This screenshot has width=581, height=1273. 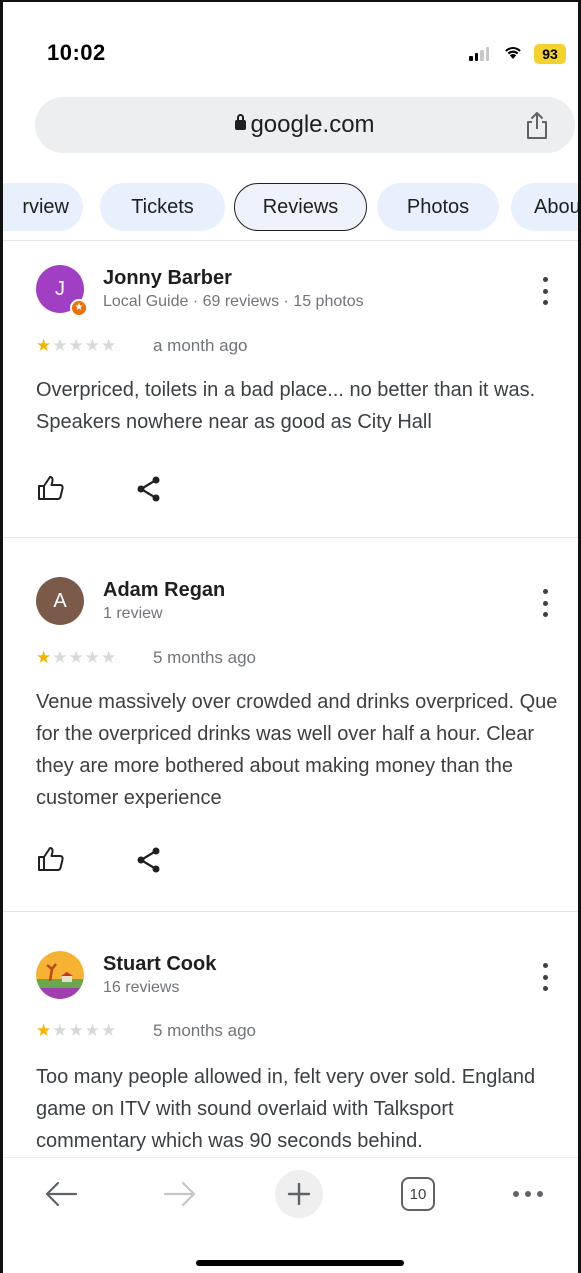 I want to click on url-display: google.com, so click(x=305, y=125).